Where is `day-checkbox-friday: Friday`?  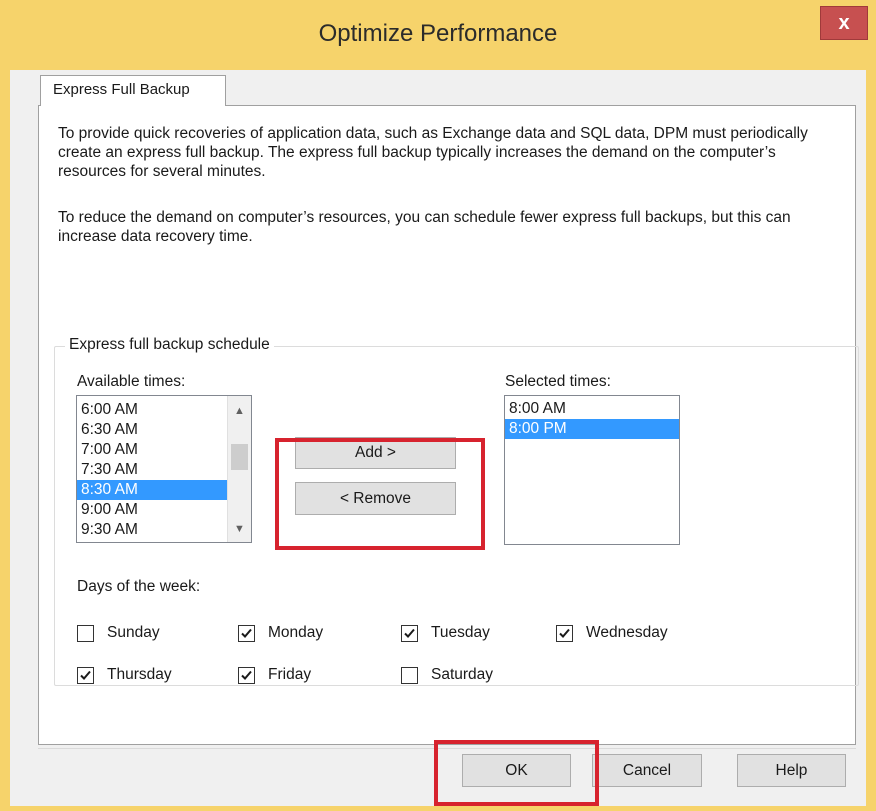 day-checkbox-friday: Friday is located at coordinates (274, 675).